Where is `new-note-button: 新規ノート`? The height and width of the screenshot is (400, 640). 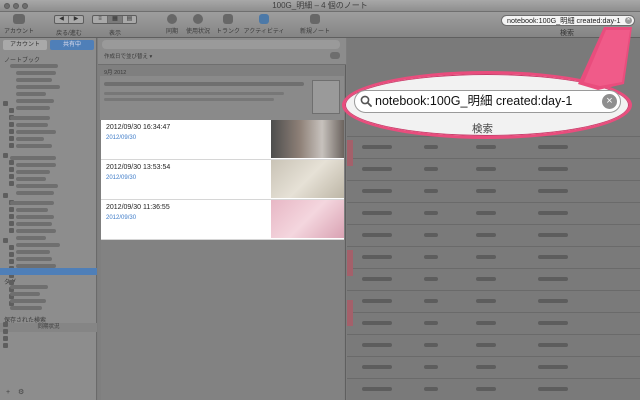
new-note-button: 新規ノート is located at coordinates (315, 24).